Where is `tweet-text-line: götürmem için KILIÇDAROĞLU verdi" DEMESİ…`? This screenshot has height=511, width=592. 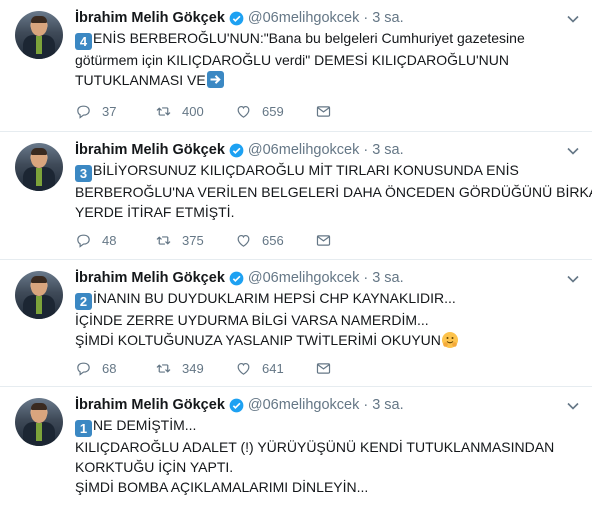
tweet-text-line: götürmem için KILIÇDAROĞLU verdi" DEMESİ… is located at coordinates (292, 60).